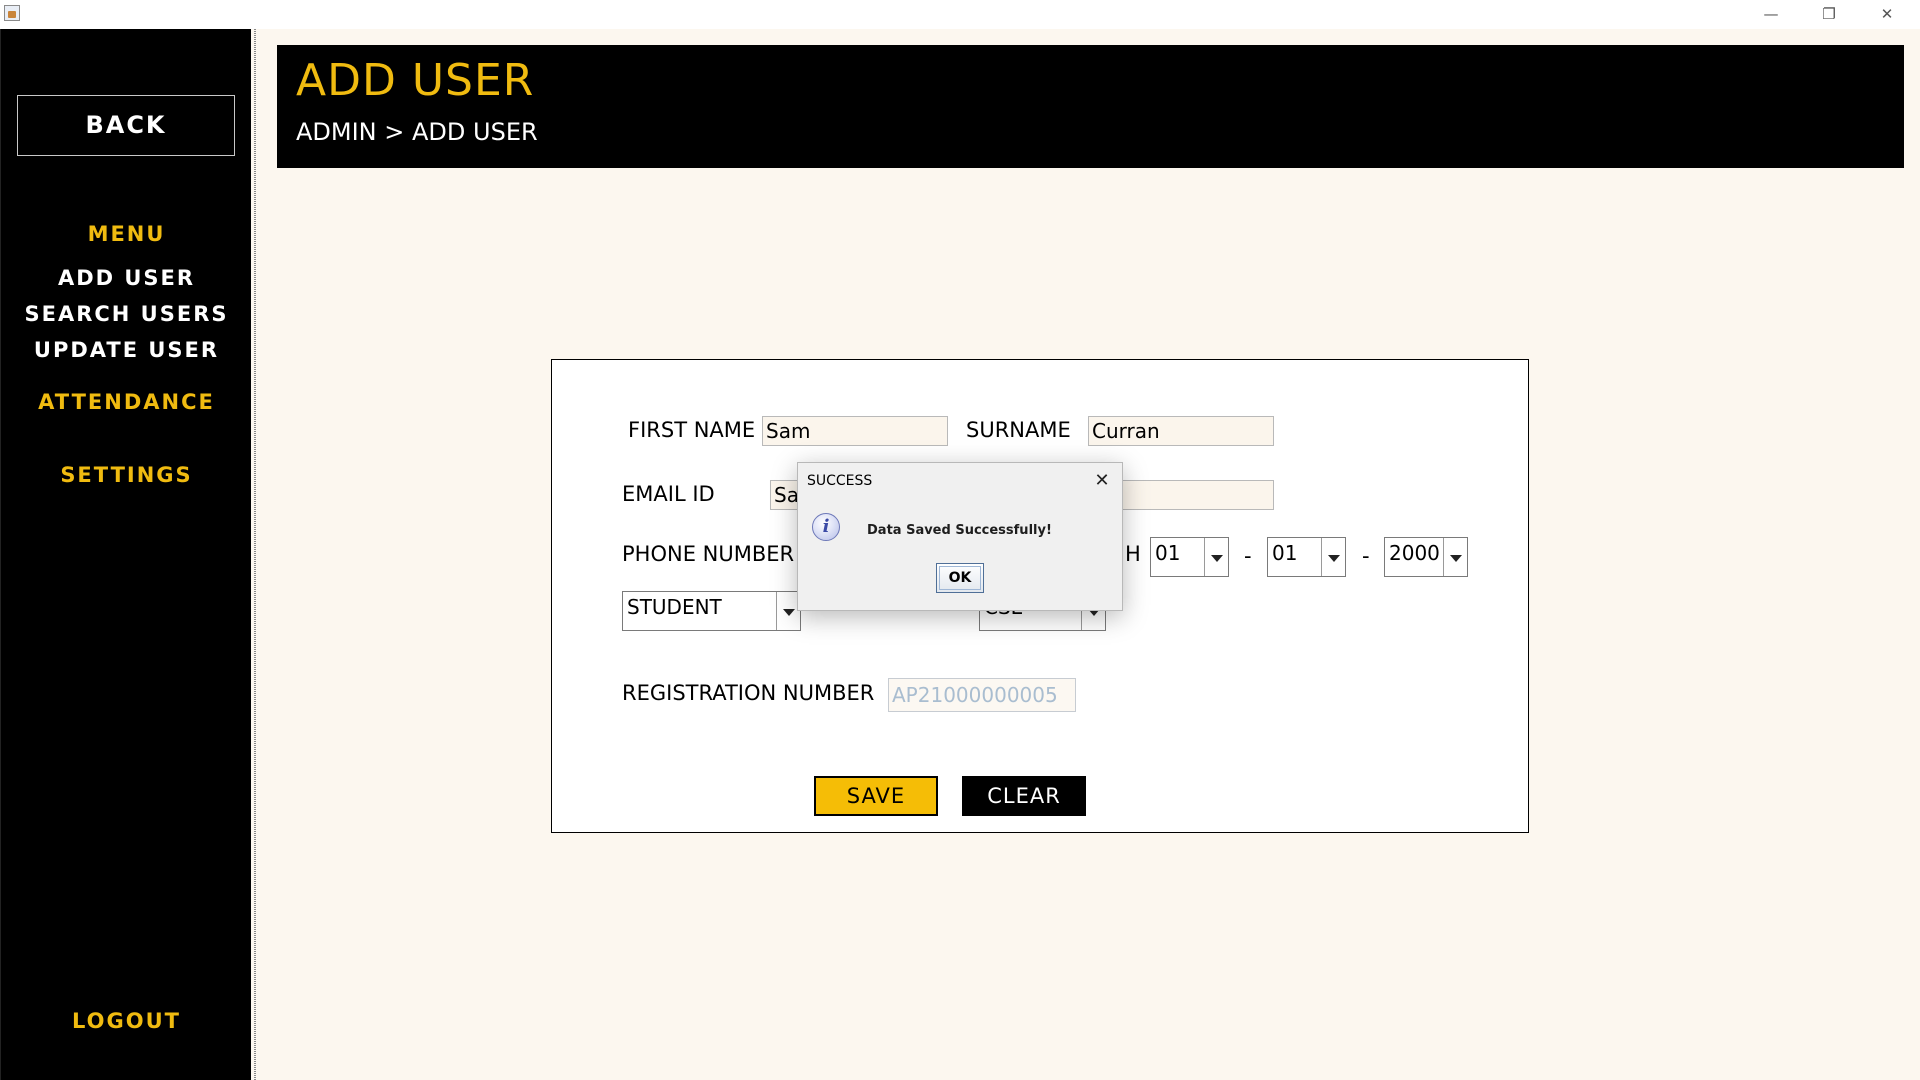 This screenshot has height=1080, width=1920. I want to click on registration-number-field: AP21000000005, so click(982, 695).